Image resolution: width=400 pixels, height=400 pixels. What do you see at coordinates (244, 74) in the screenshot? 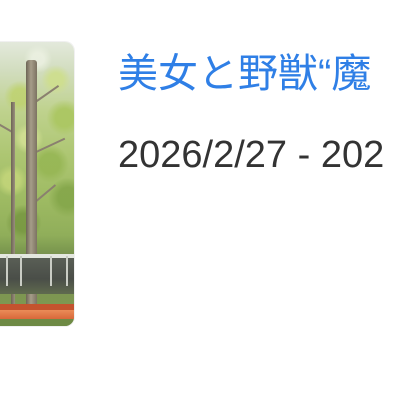
I see `item-title-link: 美女と野獣“魔` at bounding box center [244, 74].